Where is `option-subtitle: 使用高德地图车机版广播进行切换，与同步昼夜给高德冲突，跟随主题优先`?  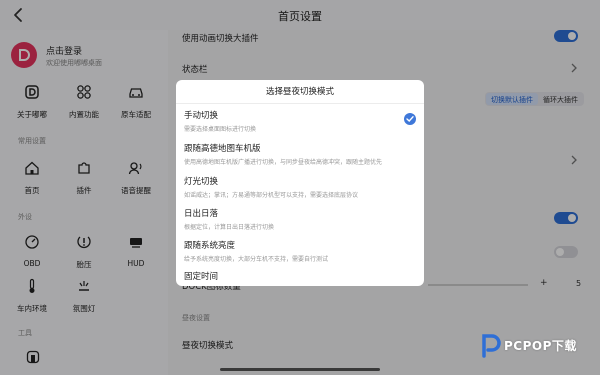
option-subtitle: 使用高德地图车机版广播进行切换，与同步昼夜给高德冲突，跟随主题优先 is located at coordinates (283, 162).